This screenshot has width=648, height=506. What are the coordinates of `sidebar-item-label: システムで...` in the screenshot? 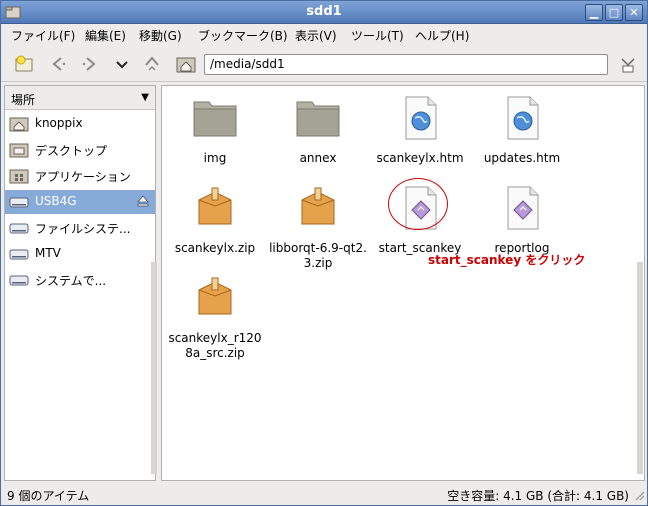 It's located at (71, 281).